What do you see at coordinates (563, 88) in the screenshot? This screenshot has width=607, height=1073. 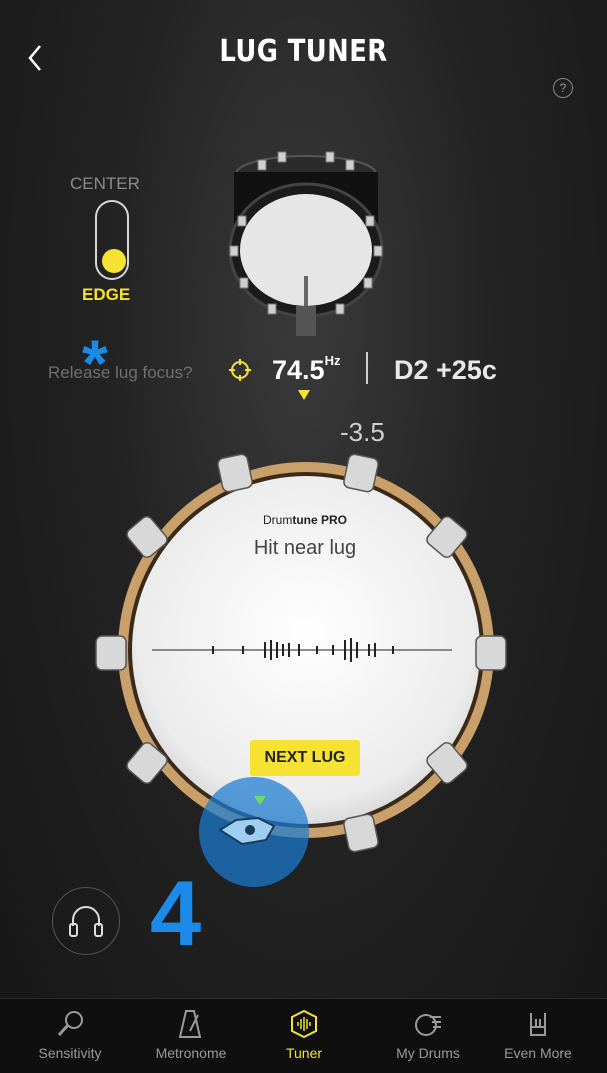 I see `help-icon: ?` at bounding box center [563, 88].